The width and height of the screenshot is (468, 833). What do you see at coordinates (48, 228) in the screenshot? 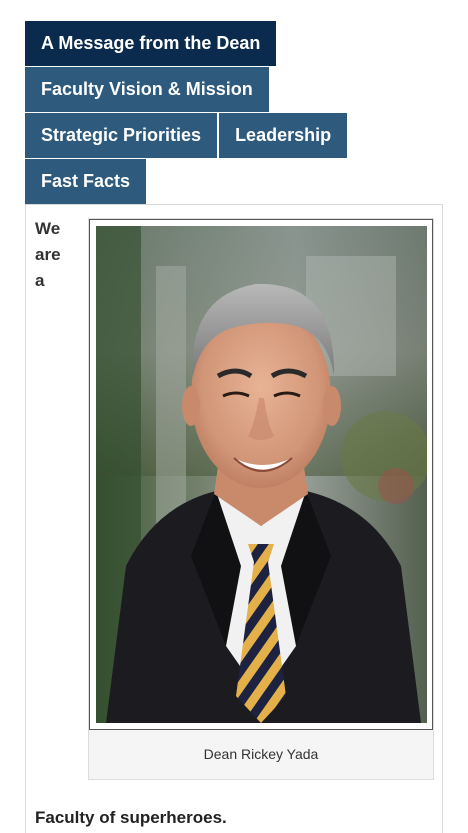
I see `intro-word: We` at bounding box center [48, 228].